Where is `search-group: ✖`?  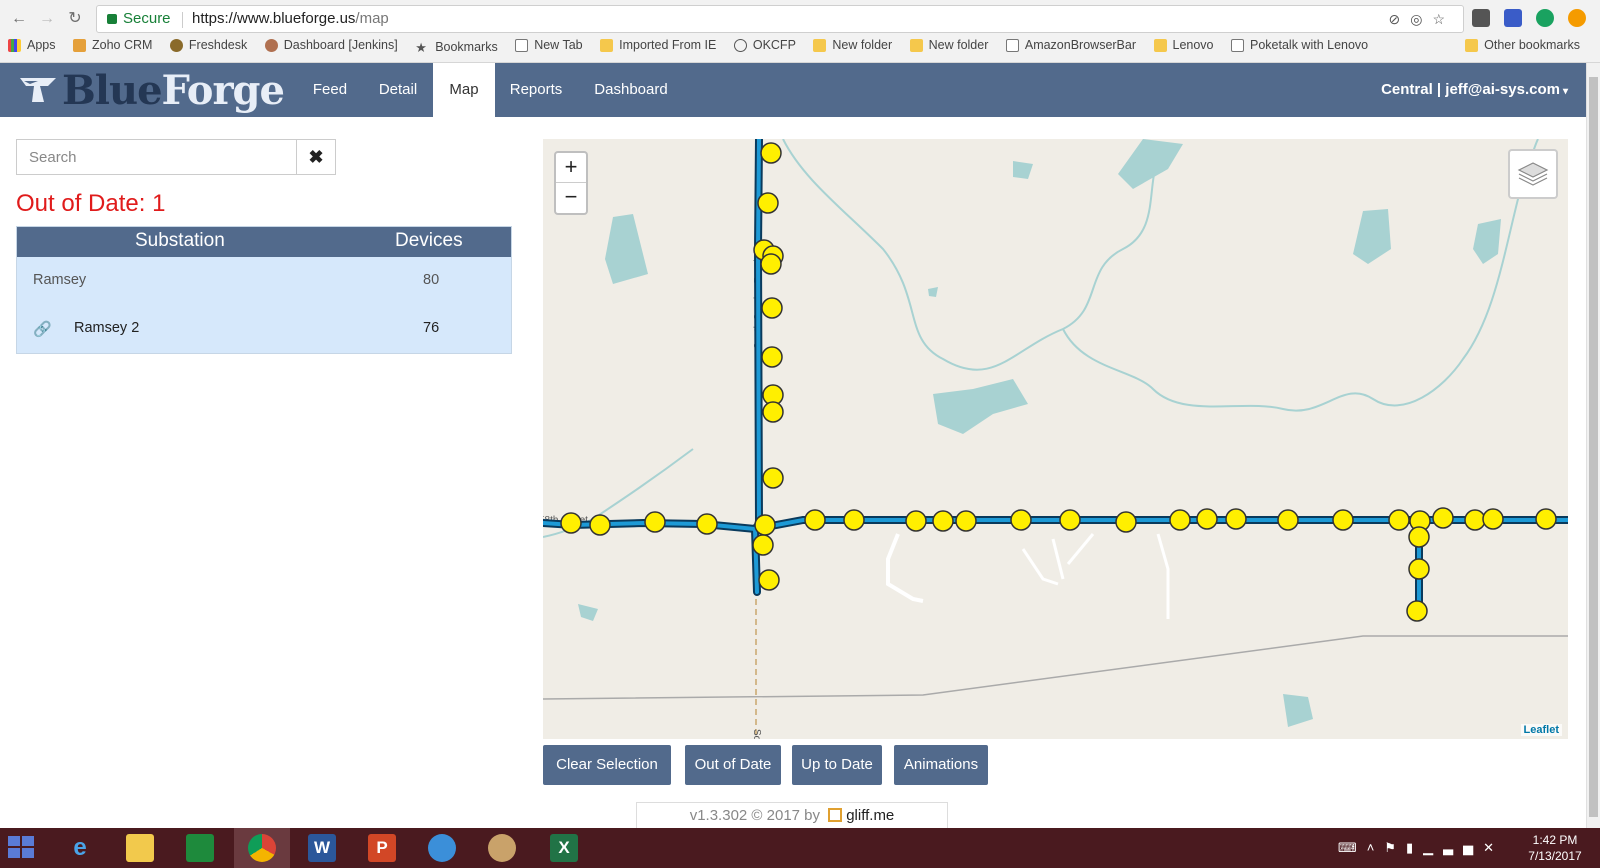 search-group: ✖ is located at coordinates (176, 157).